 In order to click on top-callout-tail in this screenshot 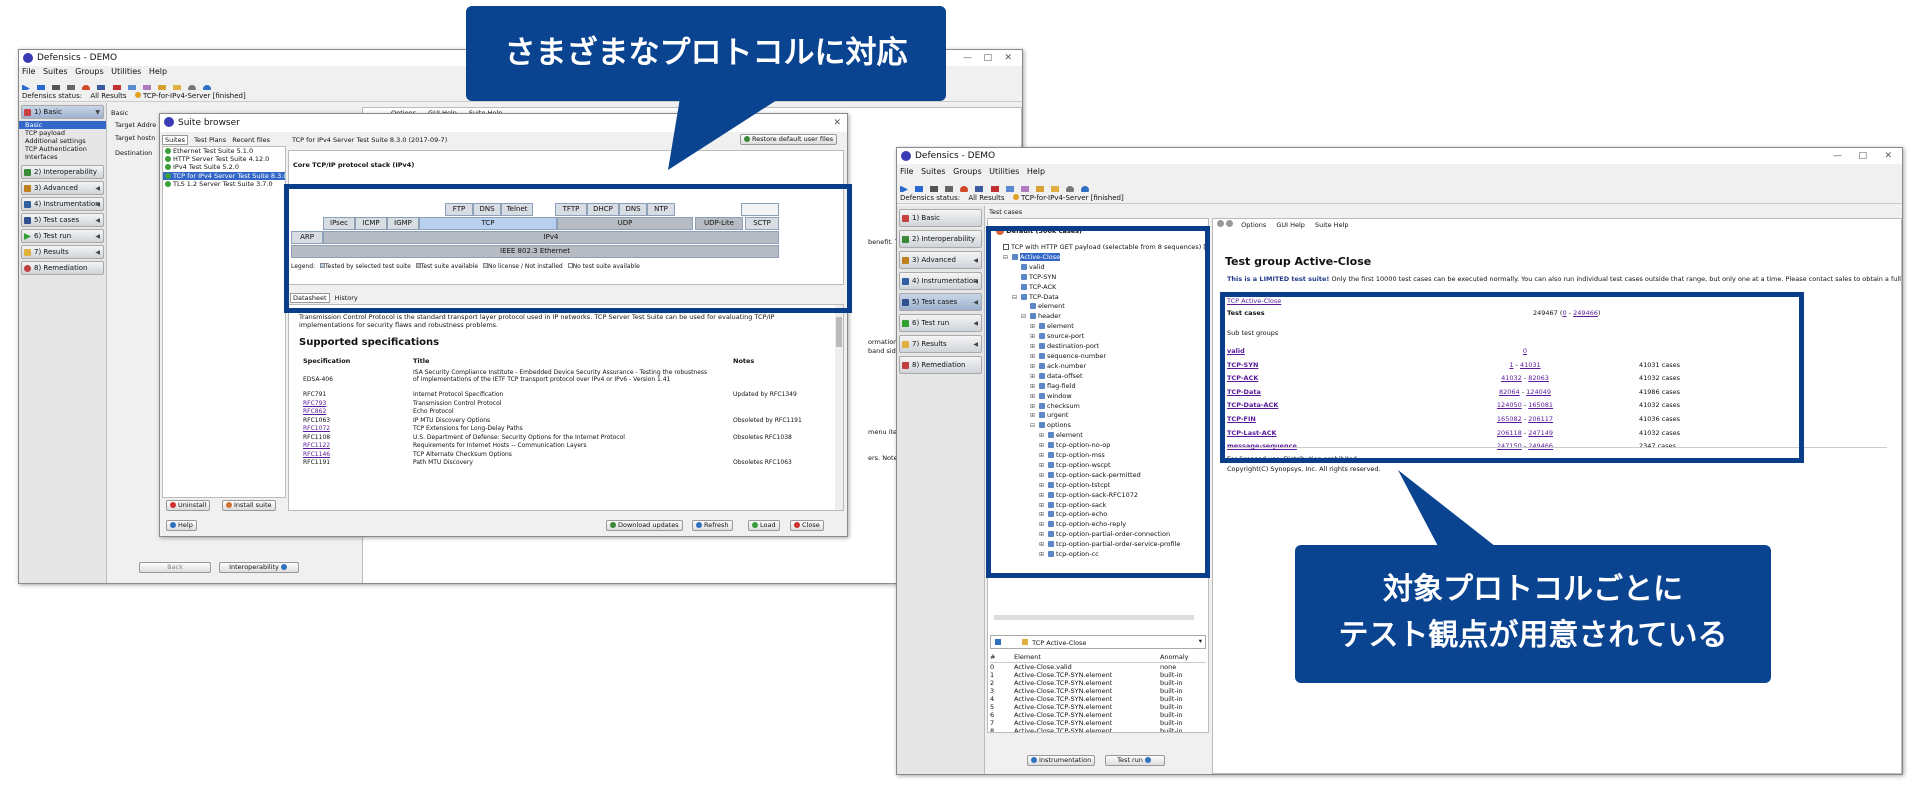, I will do `click(724, 134)`.